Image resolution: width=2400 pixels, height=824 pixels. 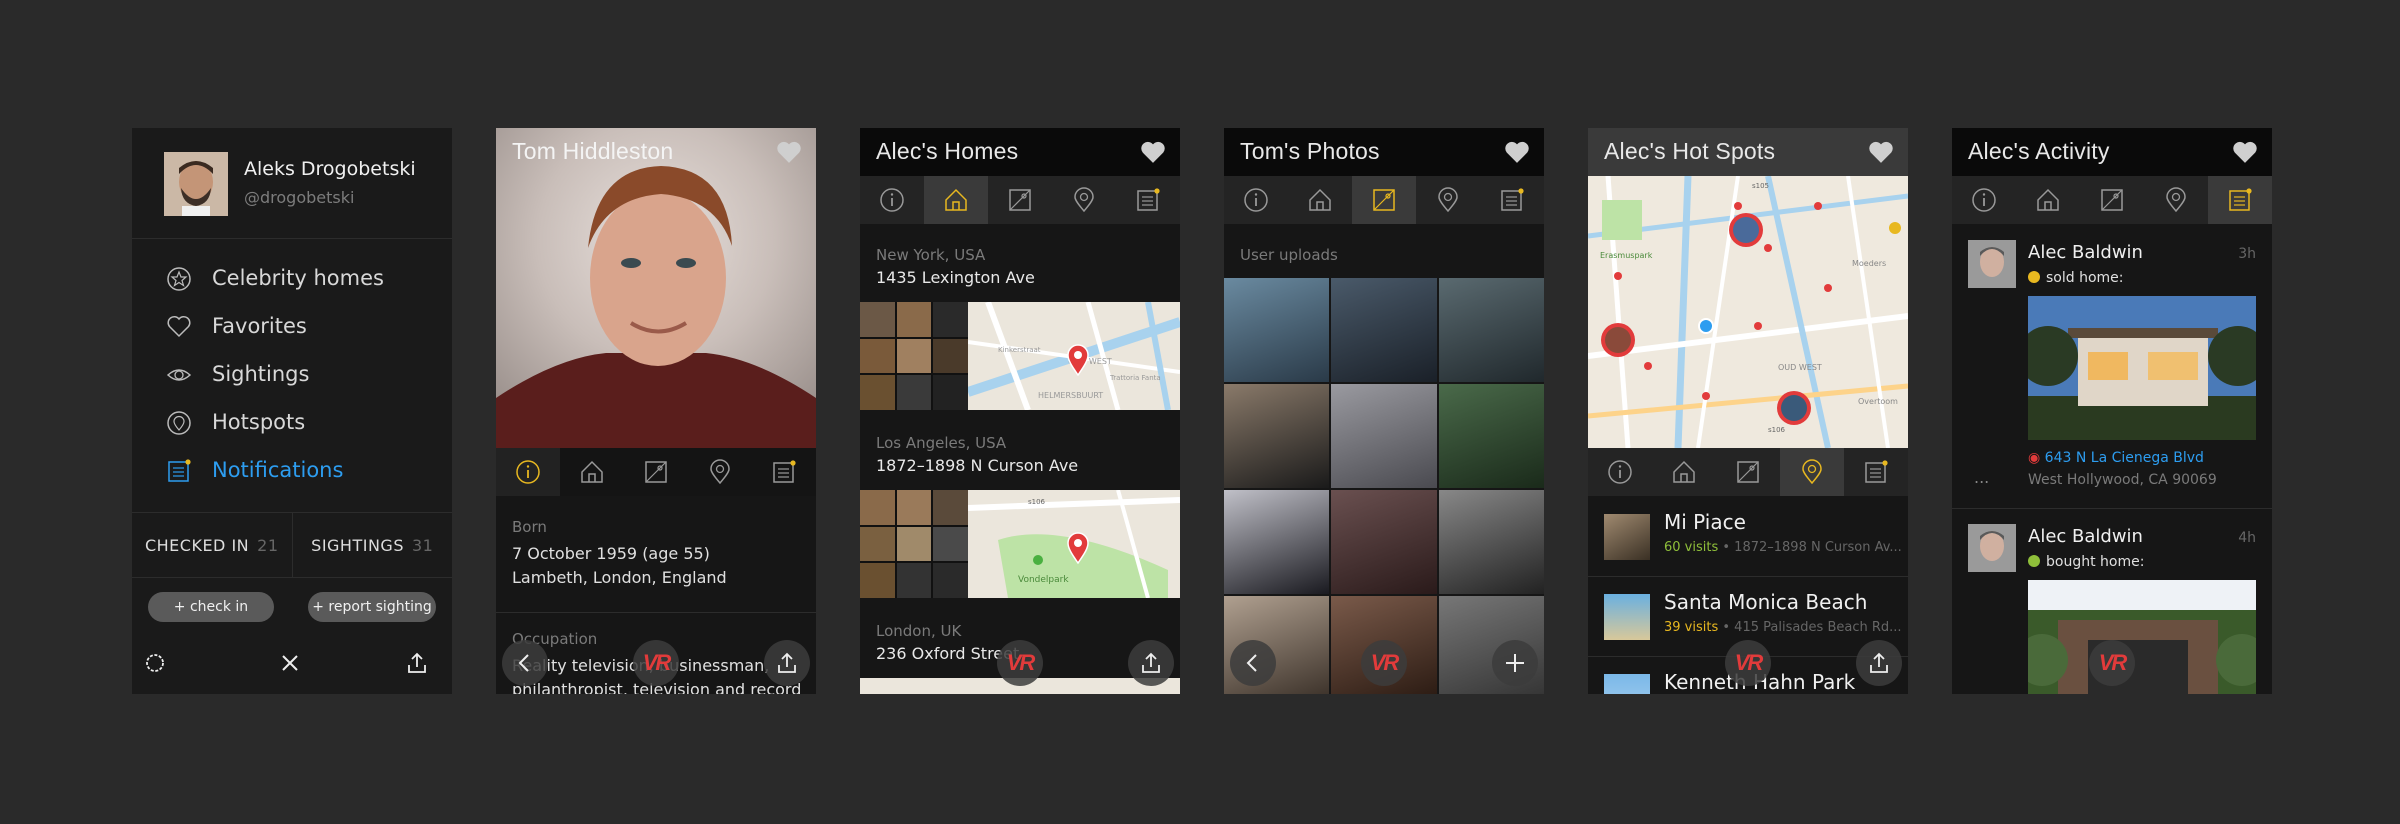 What do you see at coordinates (292, 278) in the screenshot?
I see `menu-item-celebrity-homes: Celebrity homes` at bounding box center [292, 278].